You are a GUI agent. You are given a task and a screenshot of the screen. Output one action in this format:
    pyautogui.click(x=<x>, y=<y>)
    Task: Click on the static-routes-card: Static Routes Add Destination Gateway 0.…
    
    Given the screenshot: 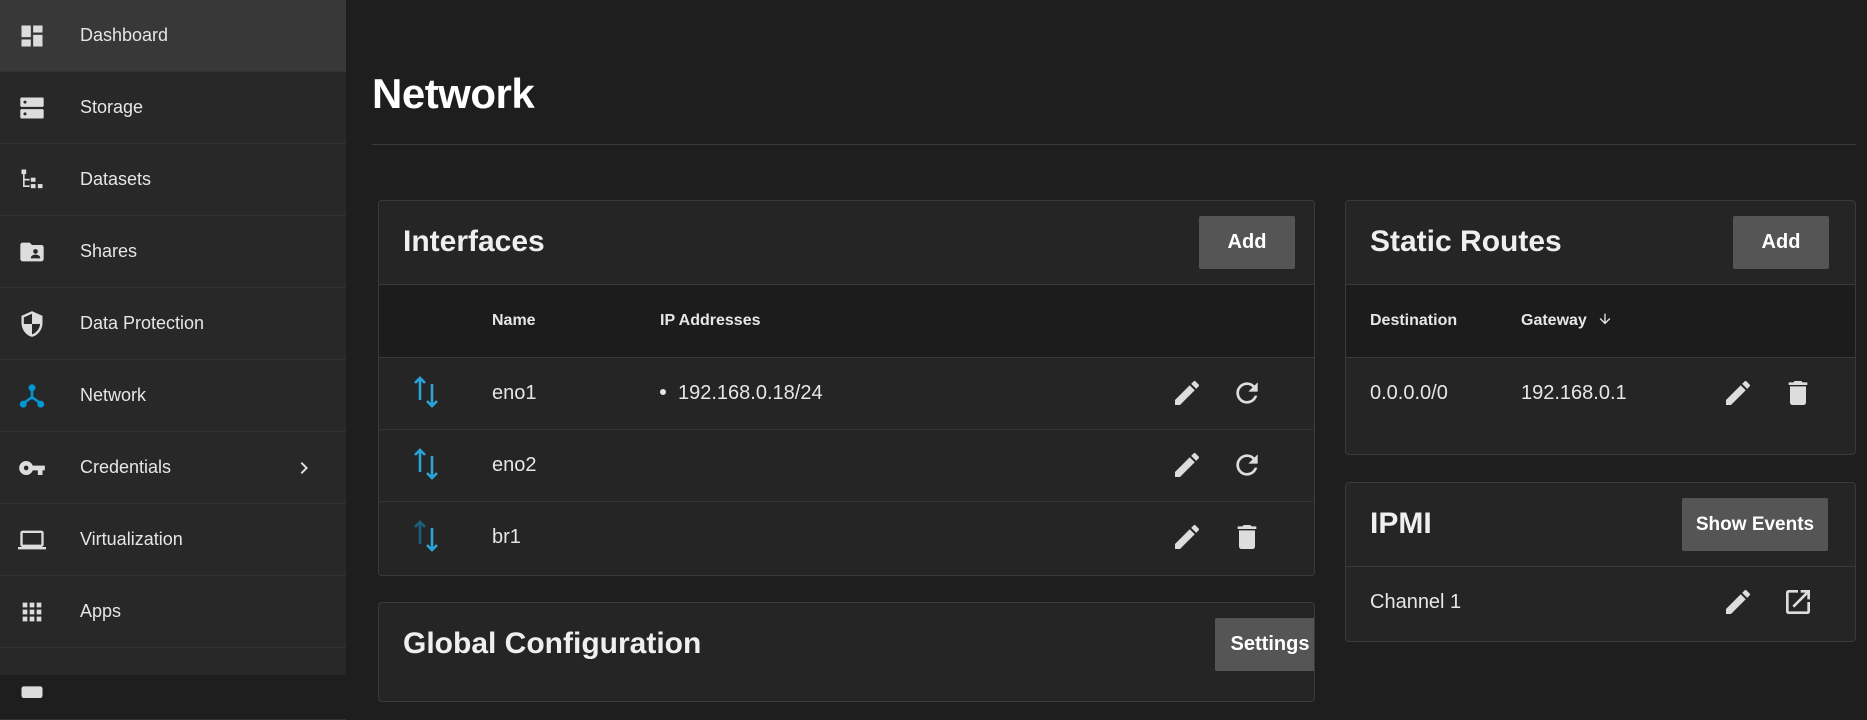 What is the action you would take?
    pyautogui.click(x=1600, y=327)
    